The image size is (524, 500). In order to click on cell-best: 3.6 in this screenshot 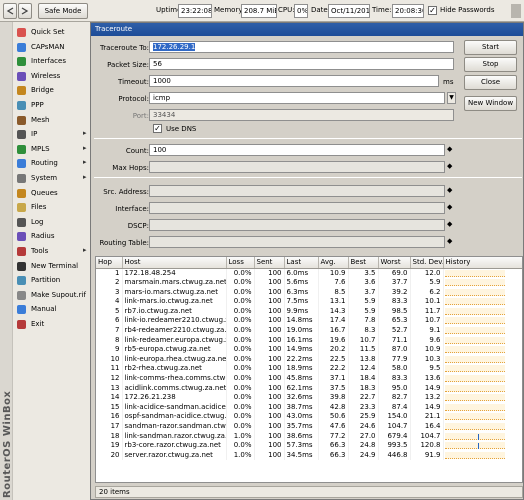, I will do `click(363, 283)`.